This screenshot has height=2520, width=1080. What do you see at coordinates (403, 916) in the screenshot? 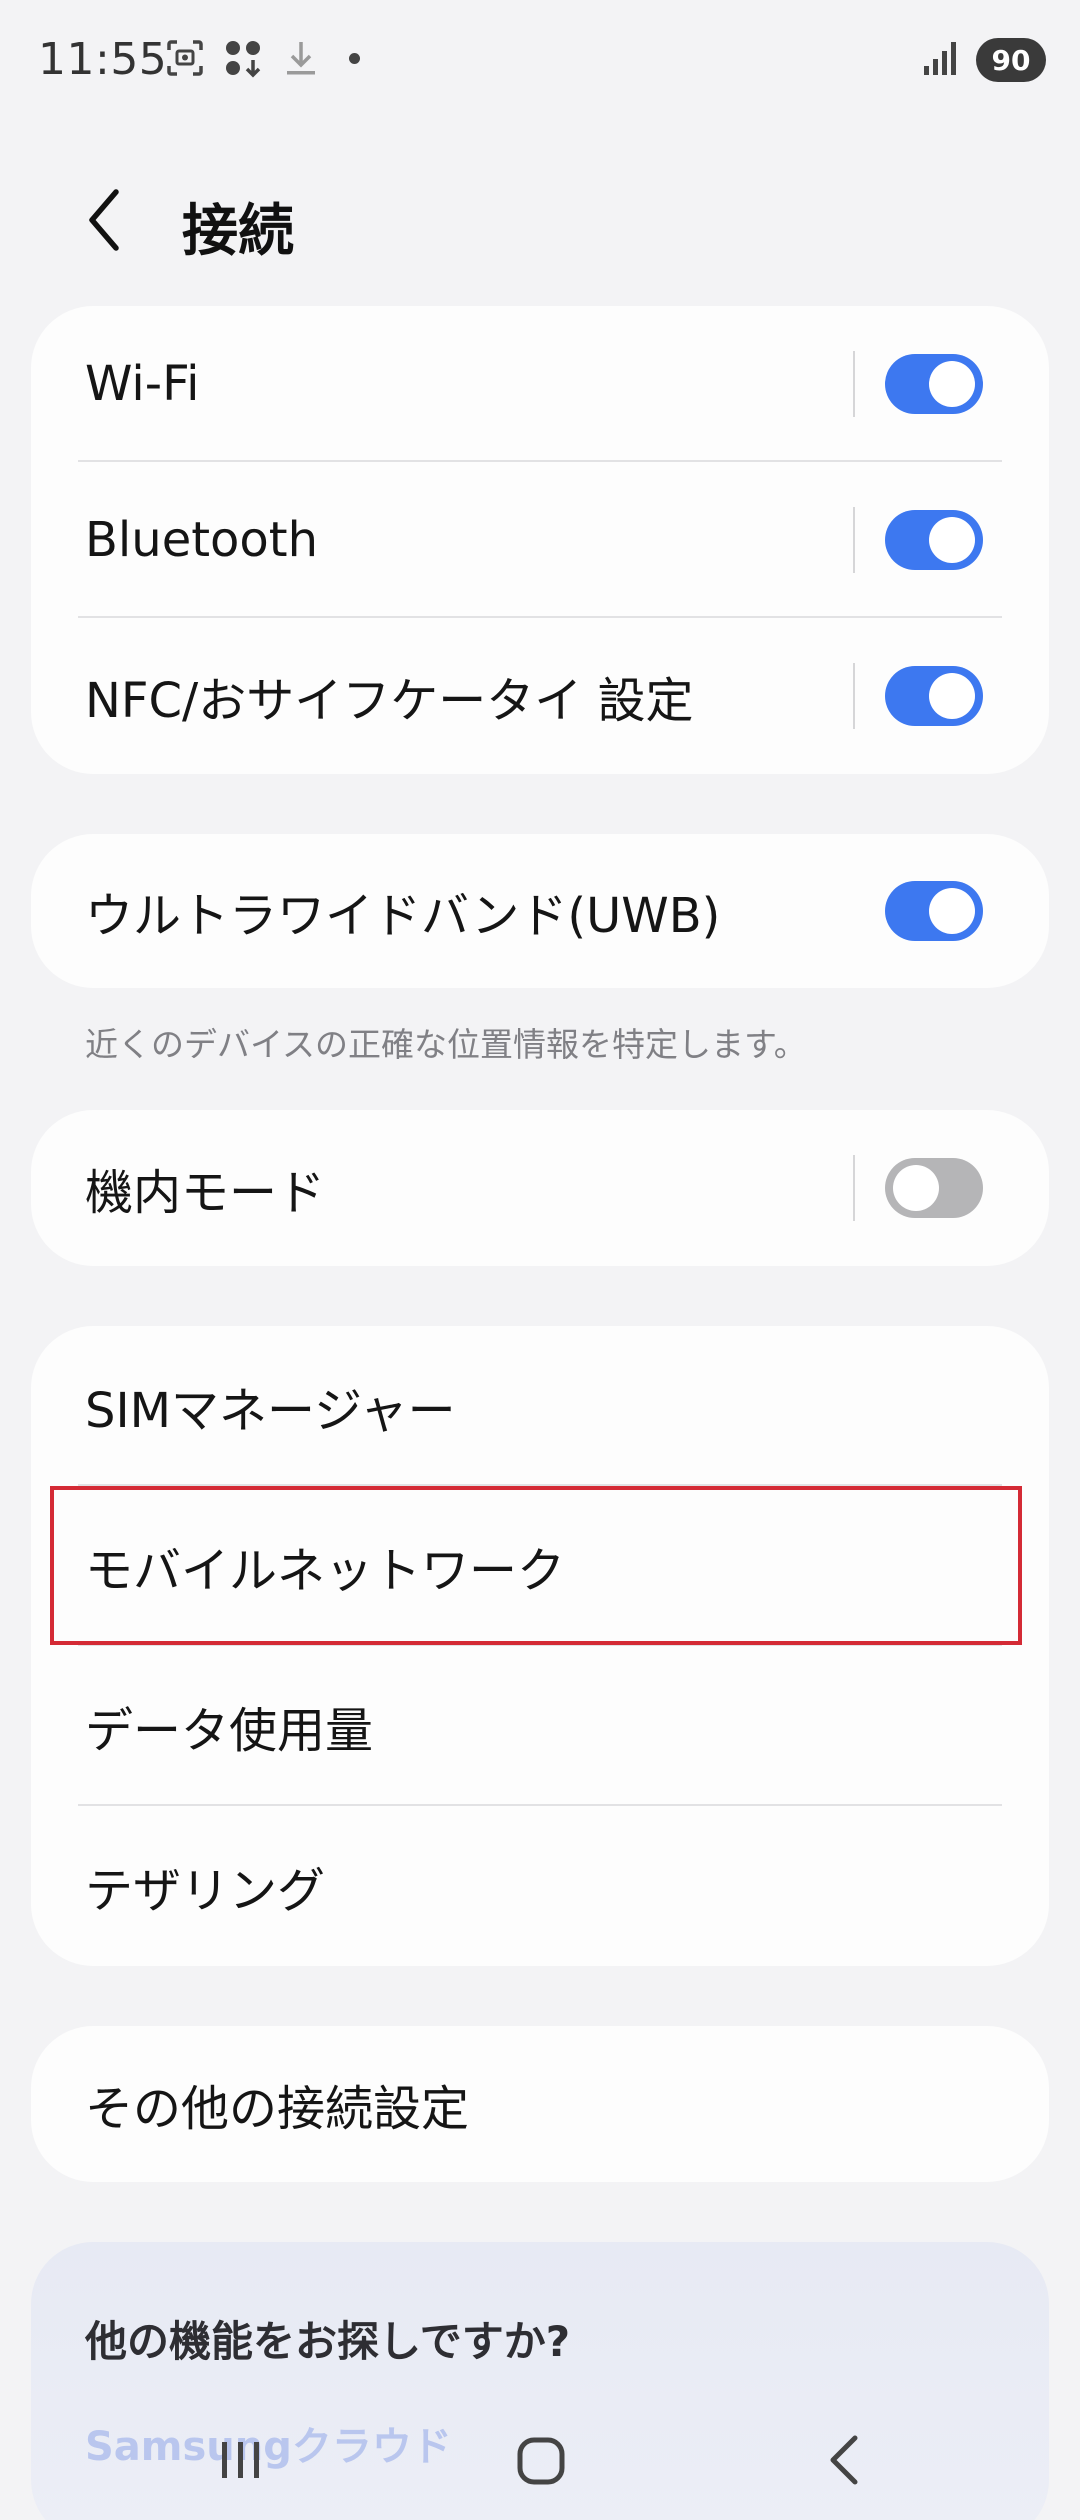
I see `uwb-label: ウルトラワイドバンド(UWB)` at bounding box center [403, 916].